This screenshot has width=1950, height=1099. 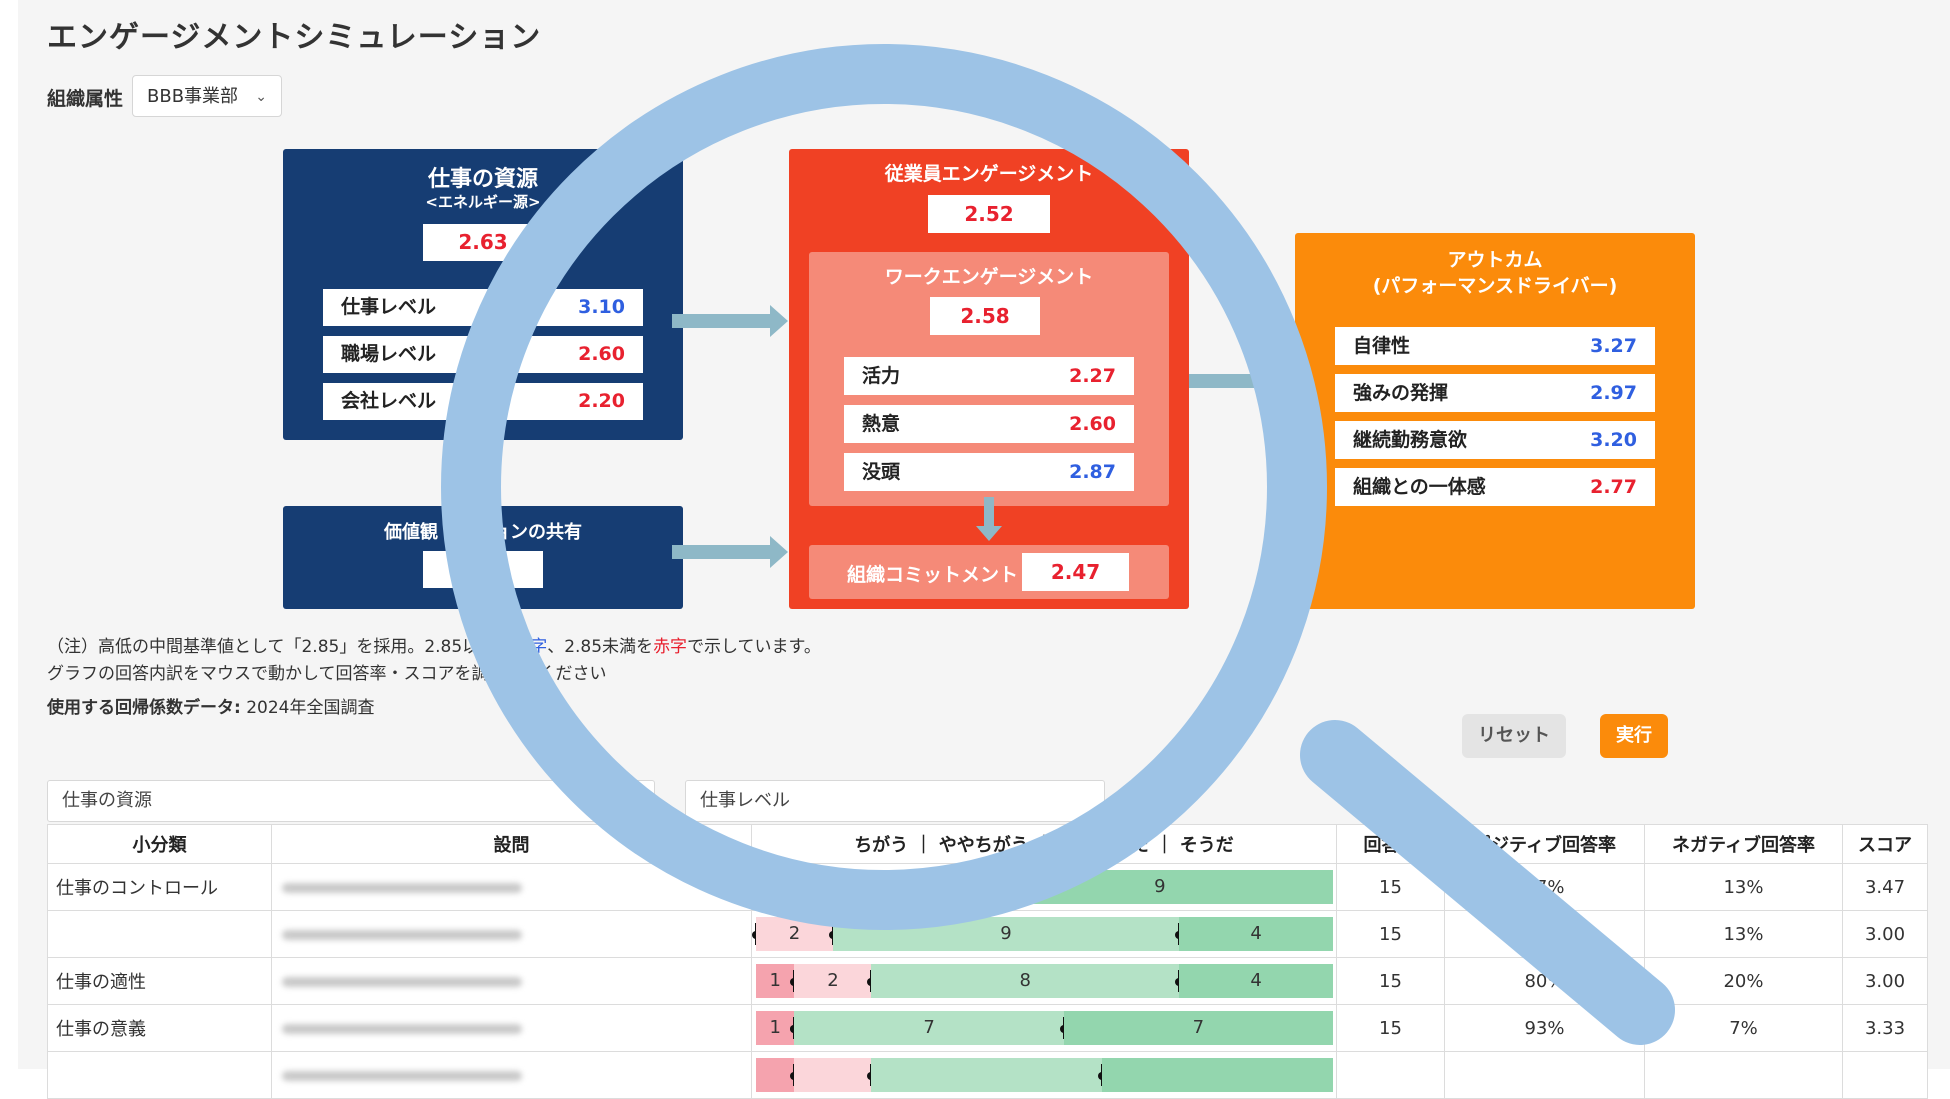 What do you see at coordinates (601, 354) in the screenshot?
I see `resource-row-value: 2.60` at bounding box center [601, 354].